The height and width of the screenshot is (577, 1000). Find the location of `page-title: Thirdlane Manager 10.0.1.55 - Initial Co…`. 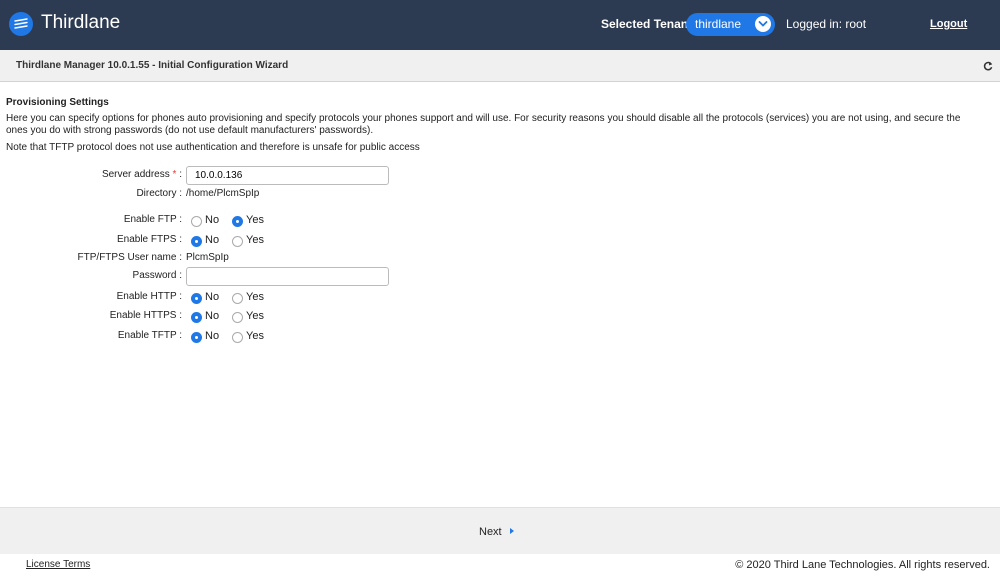

page-title: Thirdlane Manager 10.0.1.55 - Initial Co… is located at coordinates (152, 65).